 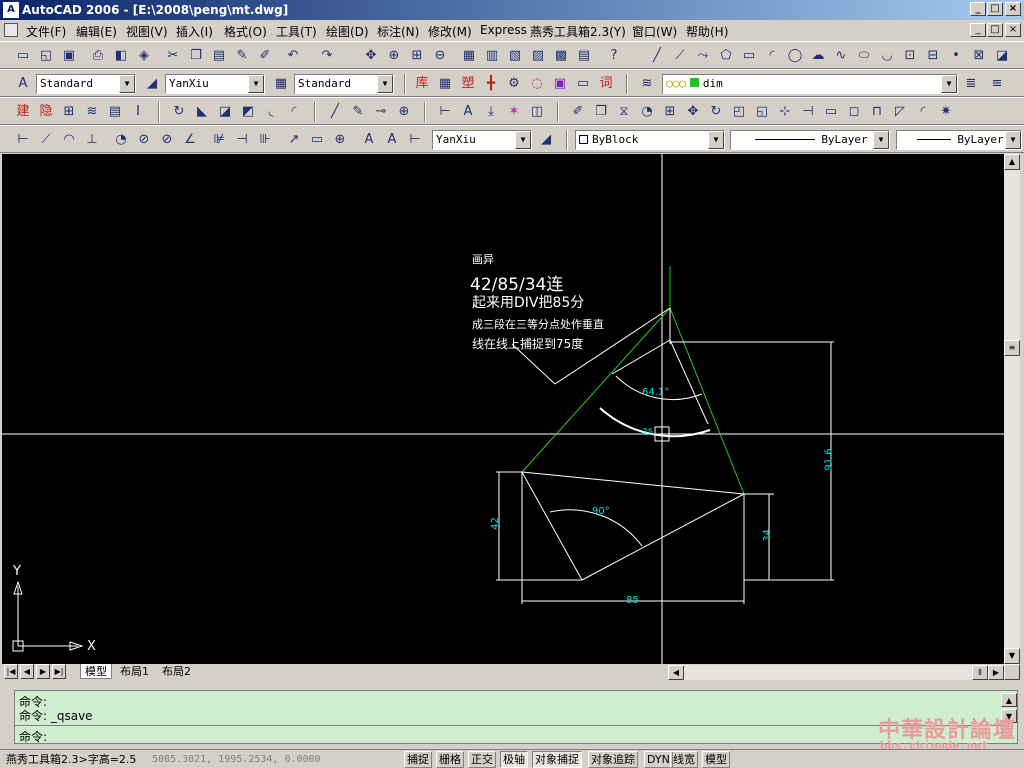 What do you see at coordinates (265, 140) in the screenshot?
I see `dim-continue-icon: ⊪` at bounding box center [265, 140].